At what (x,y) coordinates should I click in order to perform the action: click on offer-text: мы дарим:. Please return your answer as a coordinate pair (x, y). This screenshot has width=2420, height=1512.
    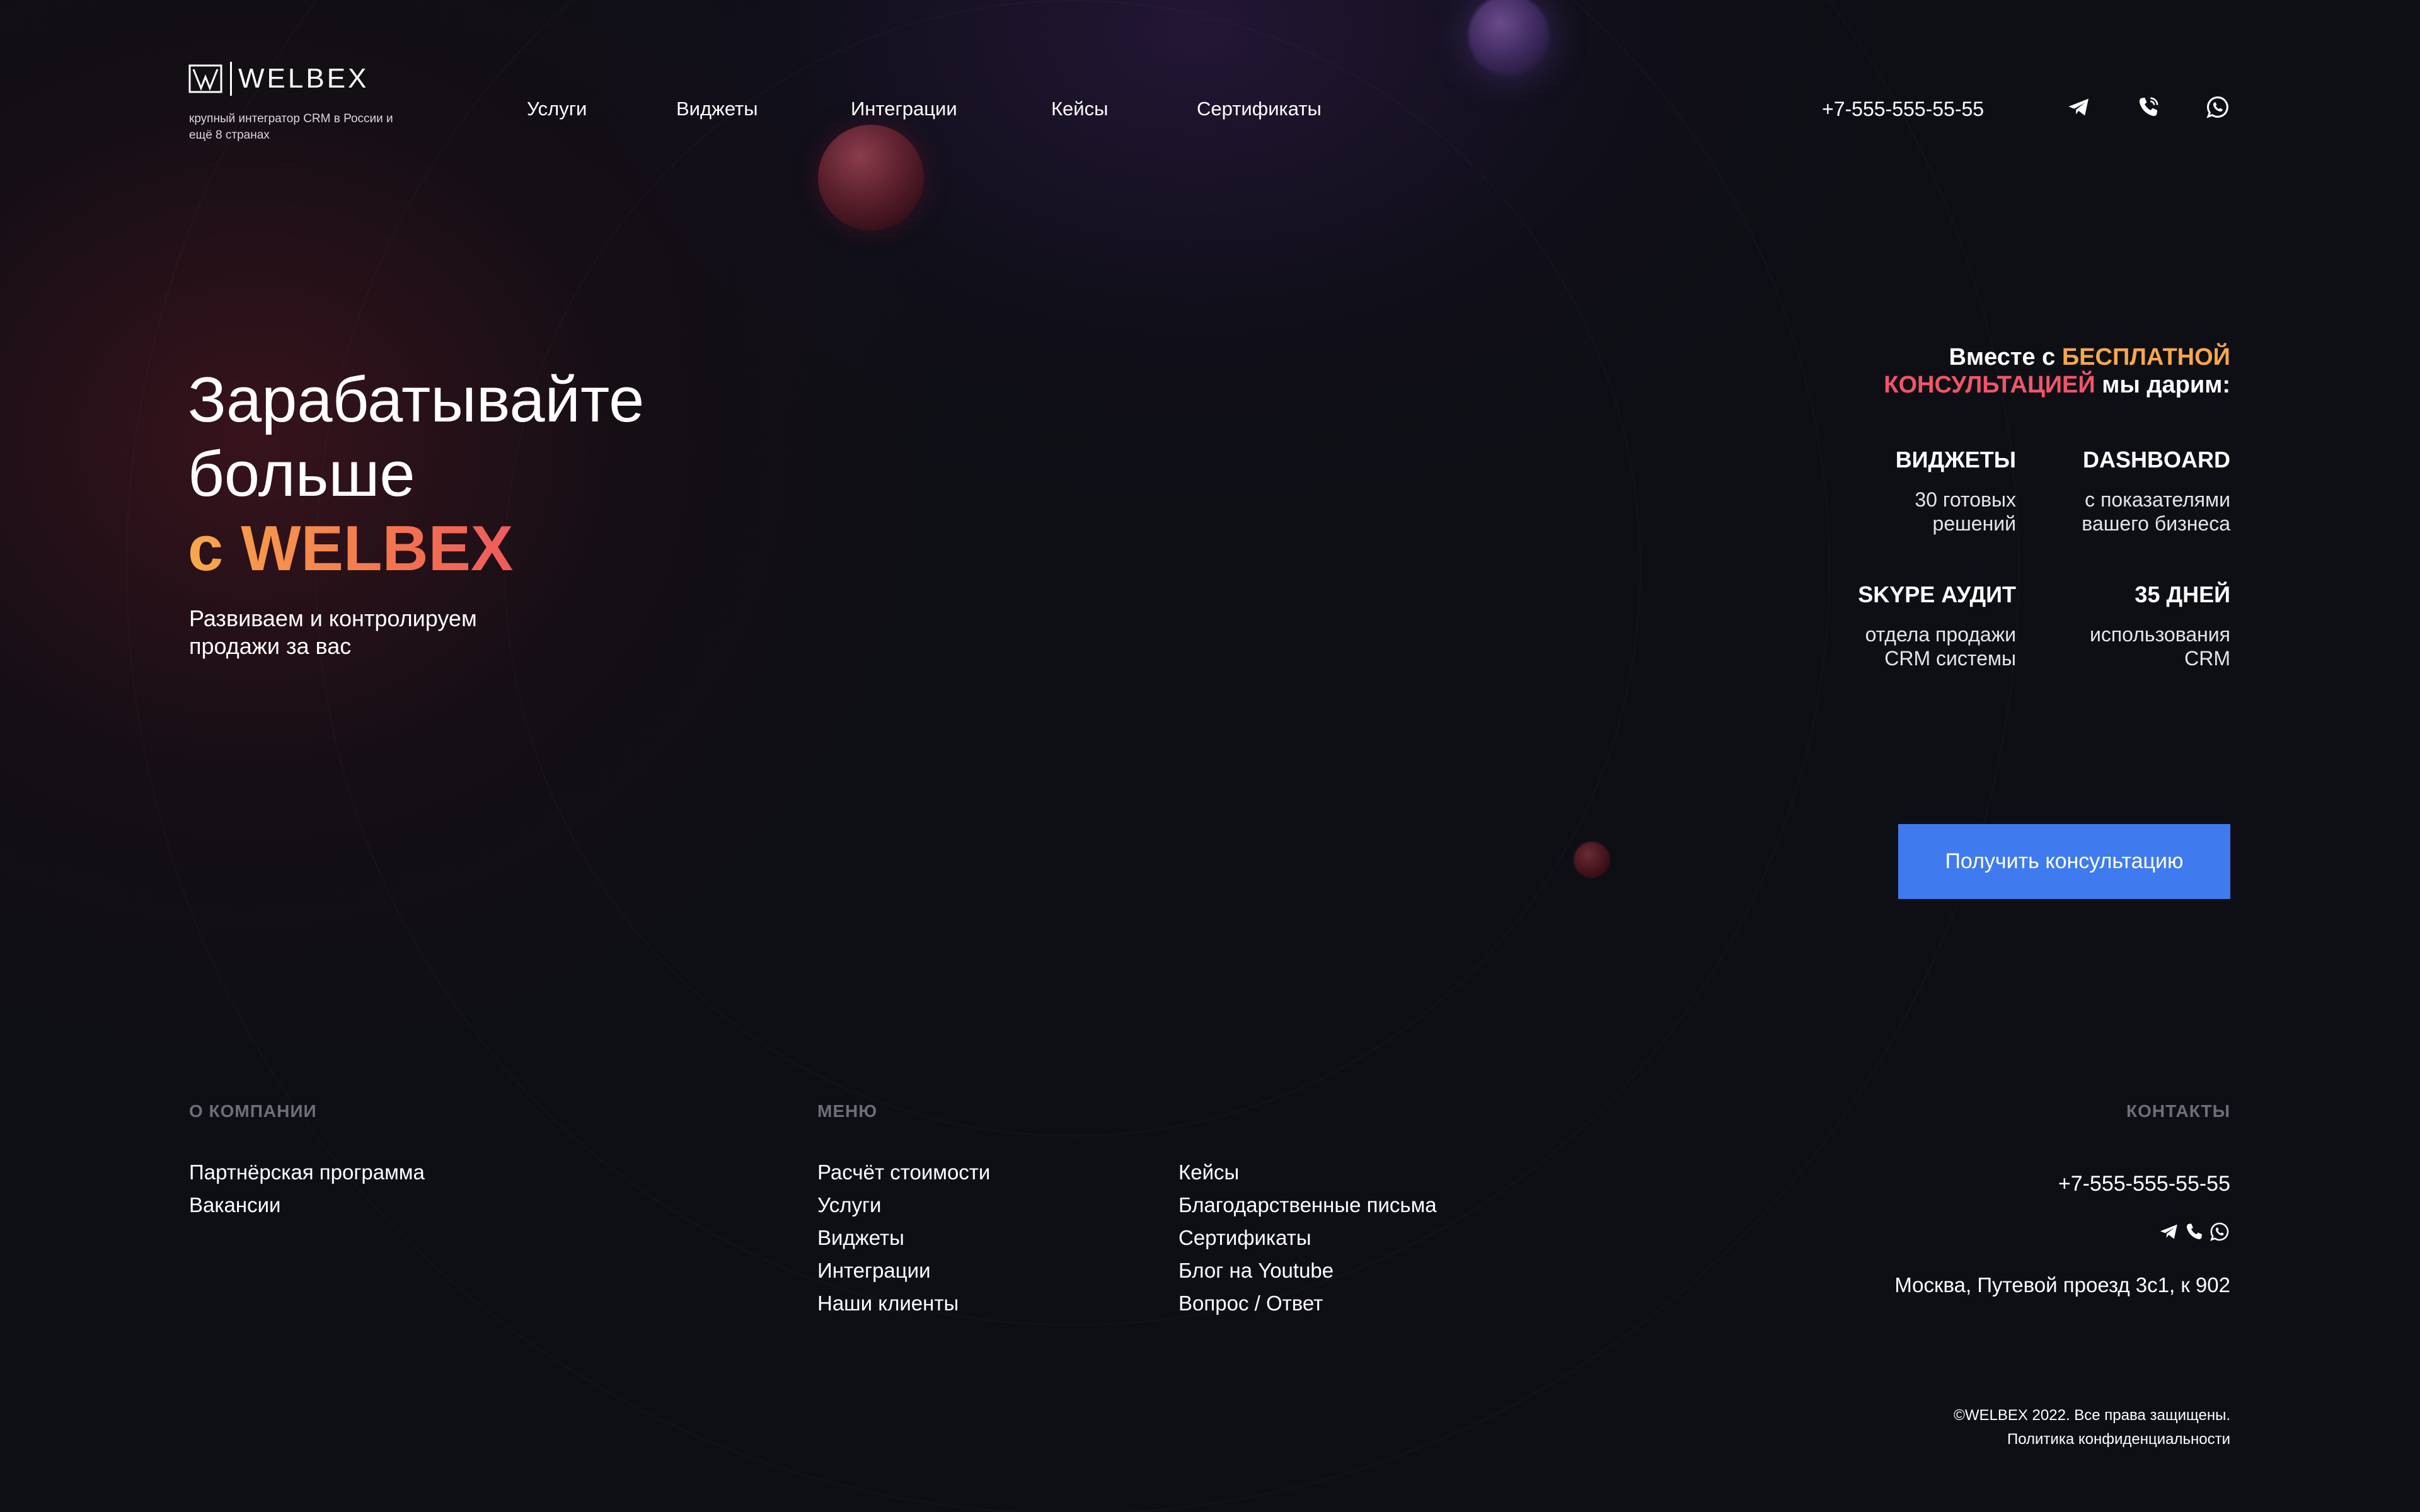
    Looking at the image, I should click on (2166, 385).